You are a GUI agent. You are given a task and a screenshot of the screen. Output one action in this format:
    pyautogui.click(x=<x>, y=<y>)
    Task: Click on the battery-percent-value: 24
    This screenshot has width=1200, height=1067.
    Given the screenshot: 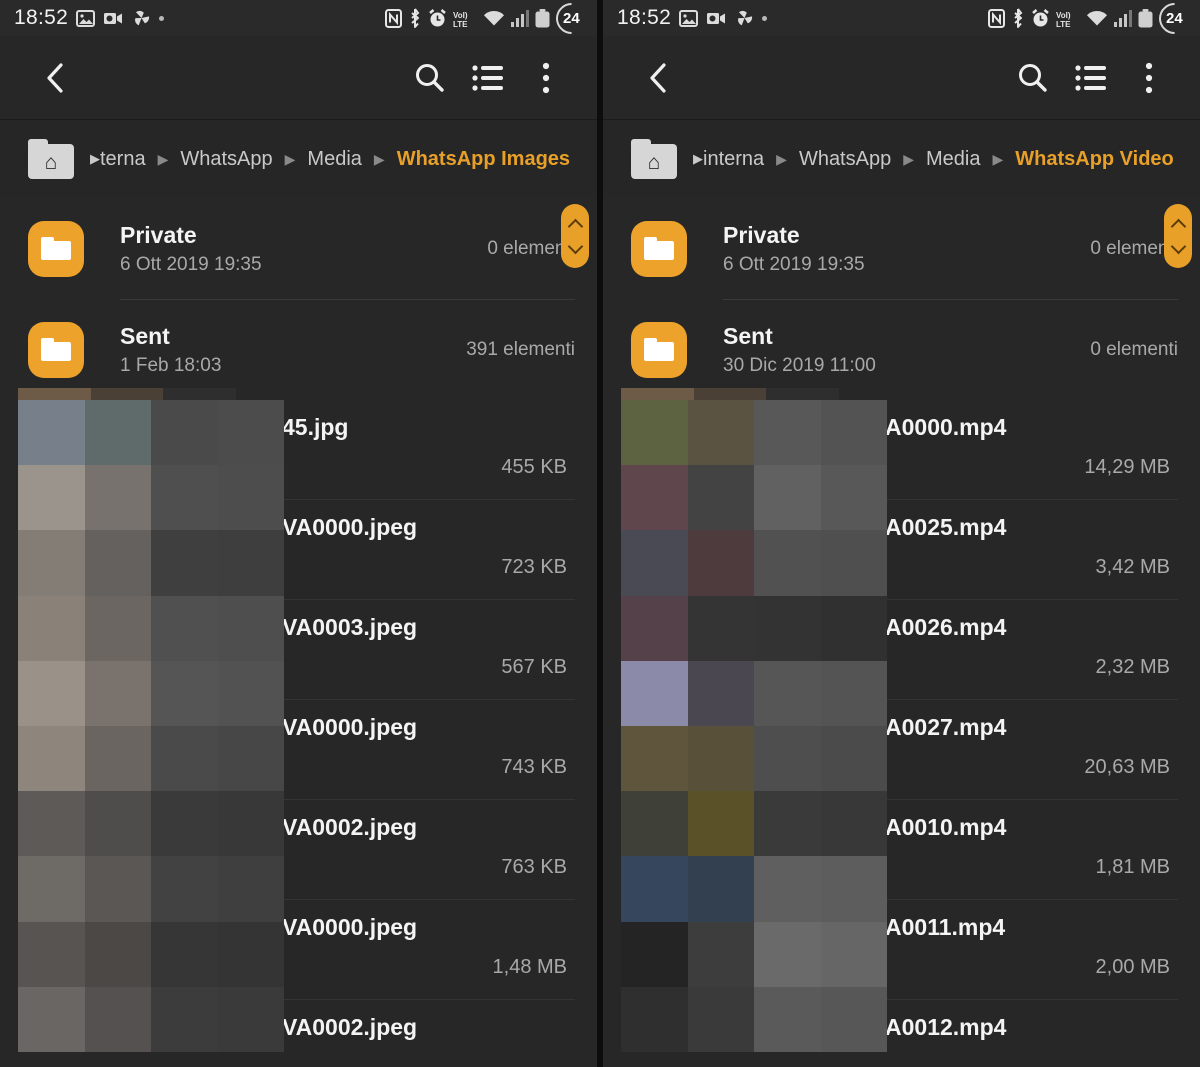 What is the action you would take?
    pyautogui.click(x=571, y=18)
    